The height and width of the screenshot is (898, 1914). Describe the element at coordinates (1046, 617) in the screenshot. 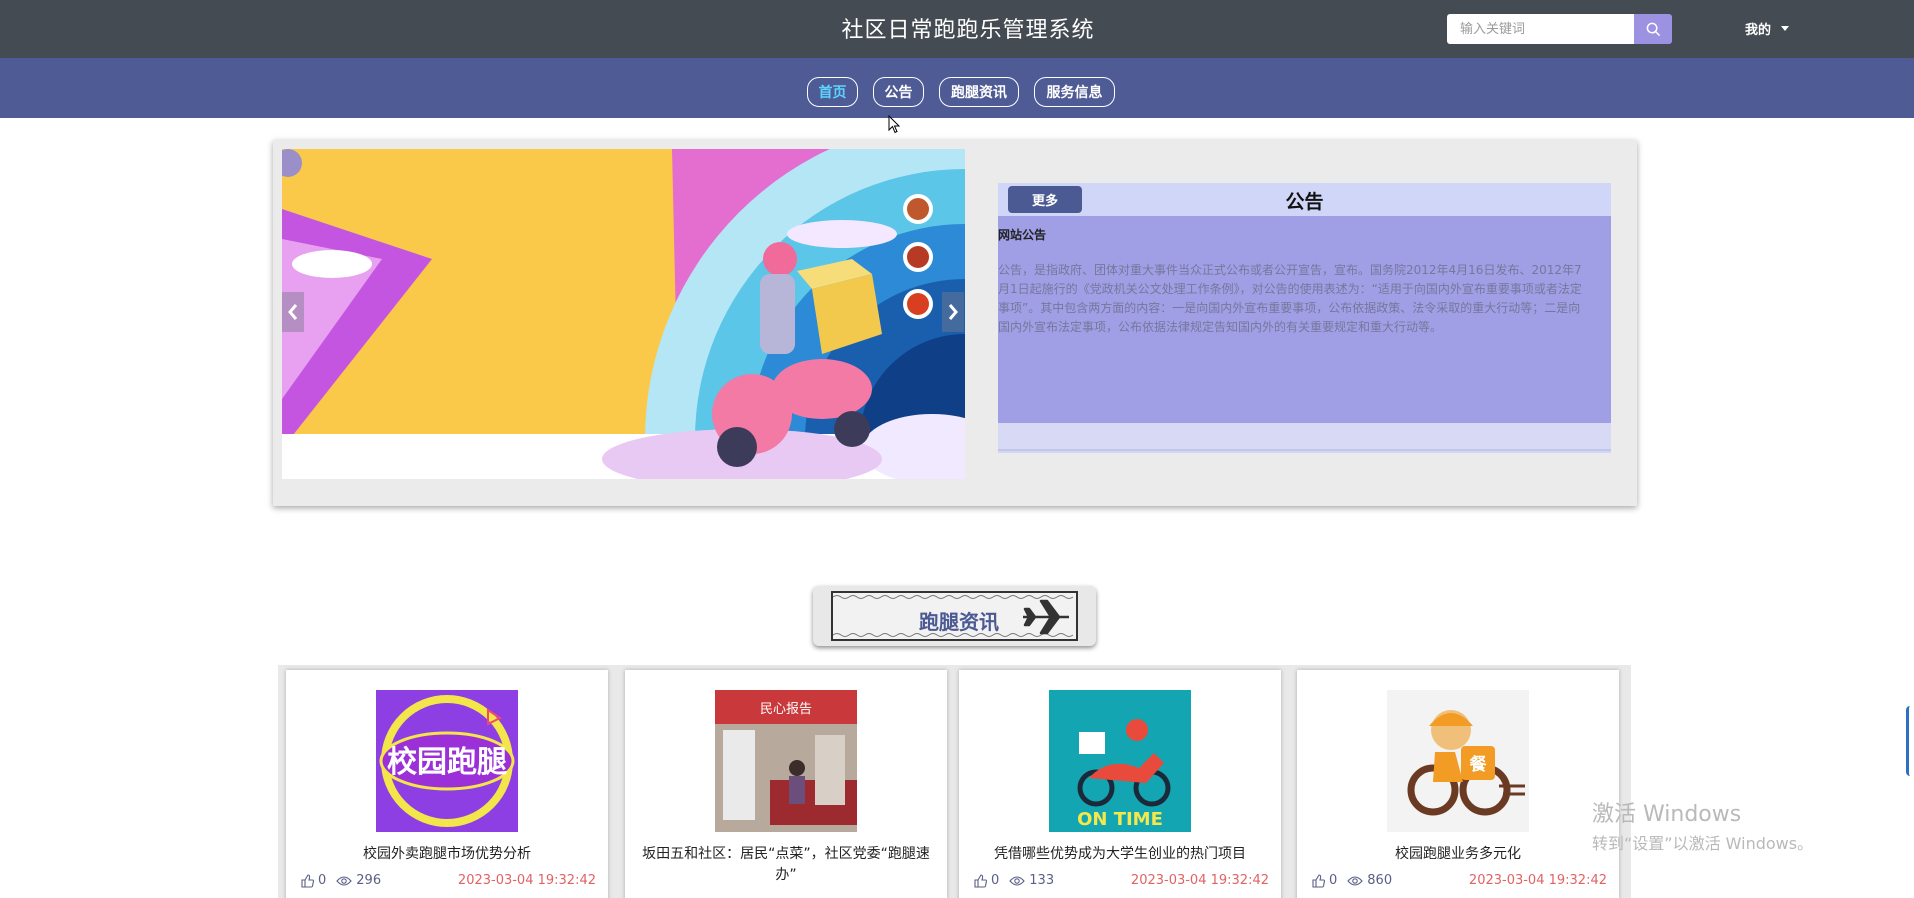

I see `airplane-icon` at that location.